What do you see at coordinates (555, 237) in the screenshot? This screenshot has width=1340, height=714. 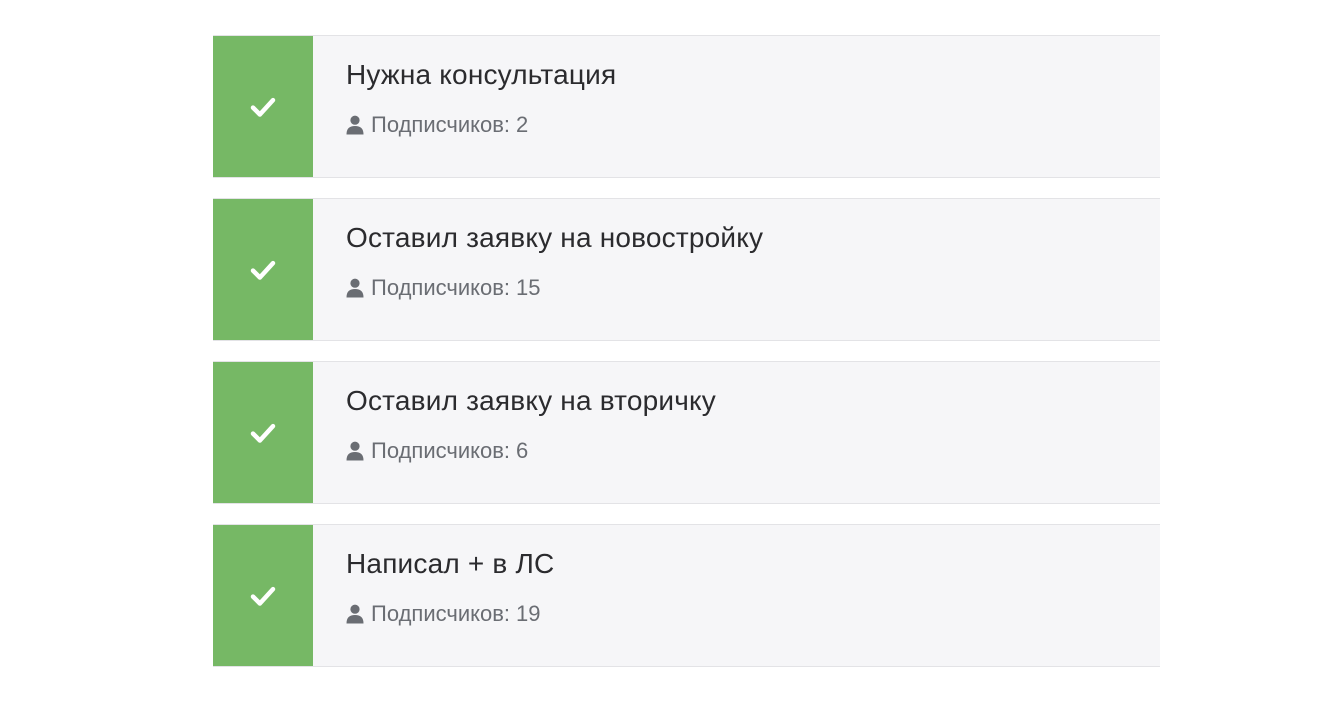 I see `segment-title: Оставил заявку на новостройку` at bounding box center [555, 237].